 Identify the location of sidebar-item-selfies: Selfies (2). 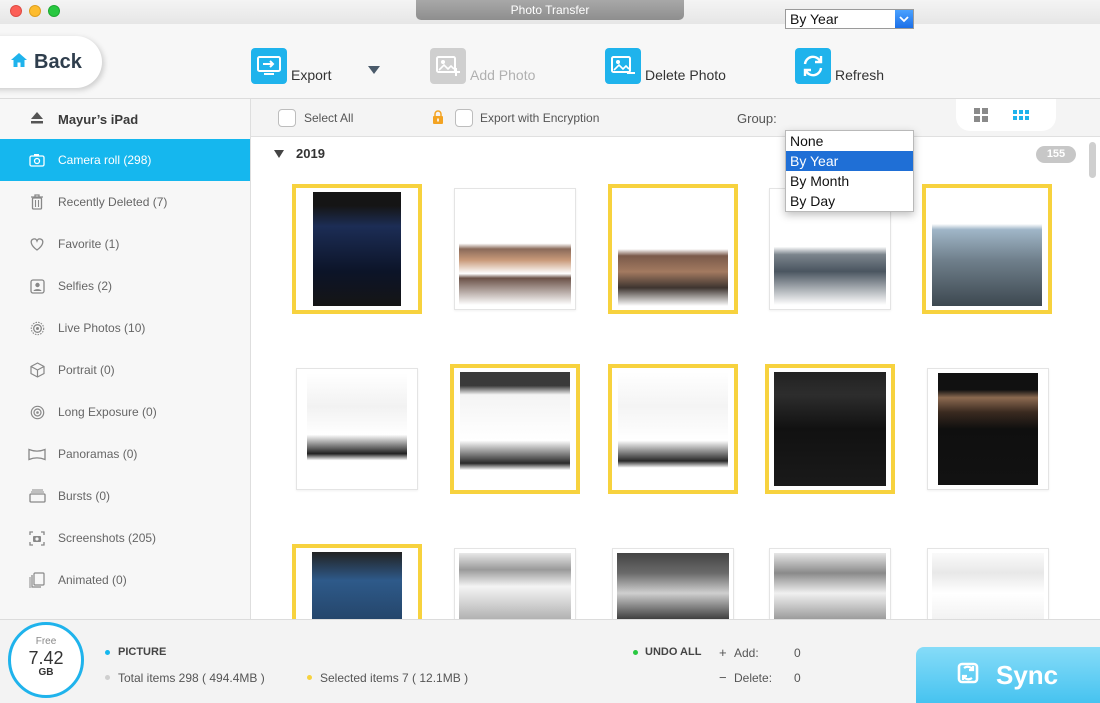
(125, 286).